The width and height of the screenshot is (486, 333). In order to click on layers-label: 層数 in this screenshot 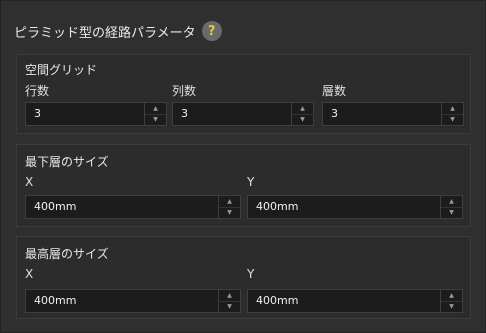, I will do `click(334, 91)`.